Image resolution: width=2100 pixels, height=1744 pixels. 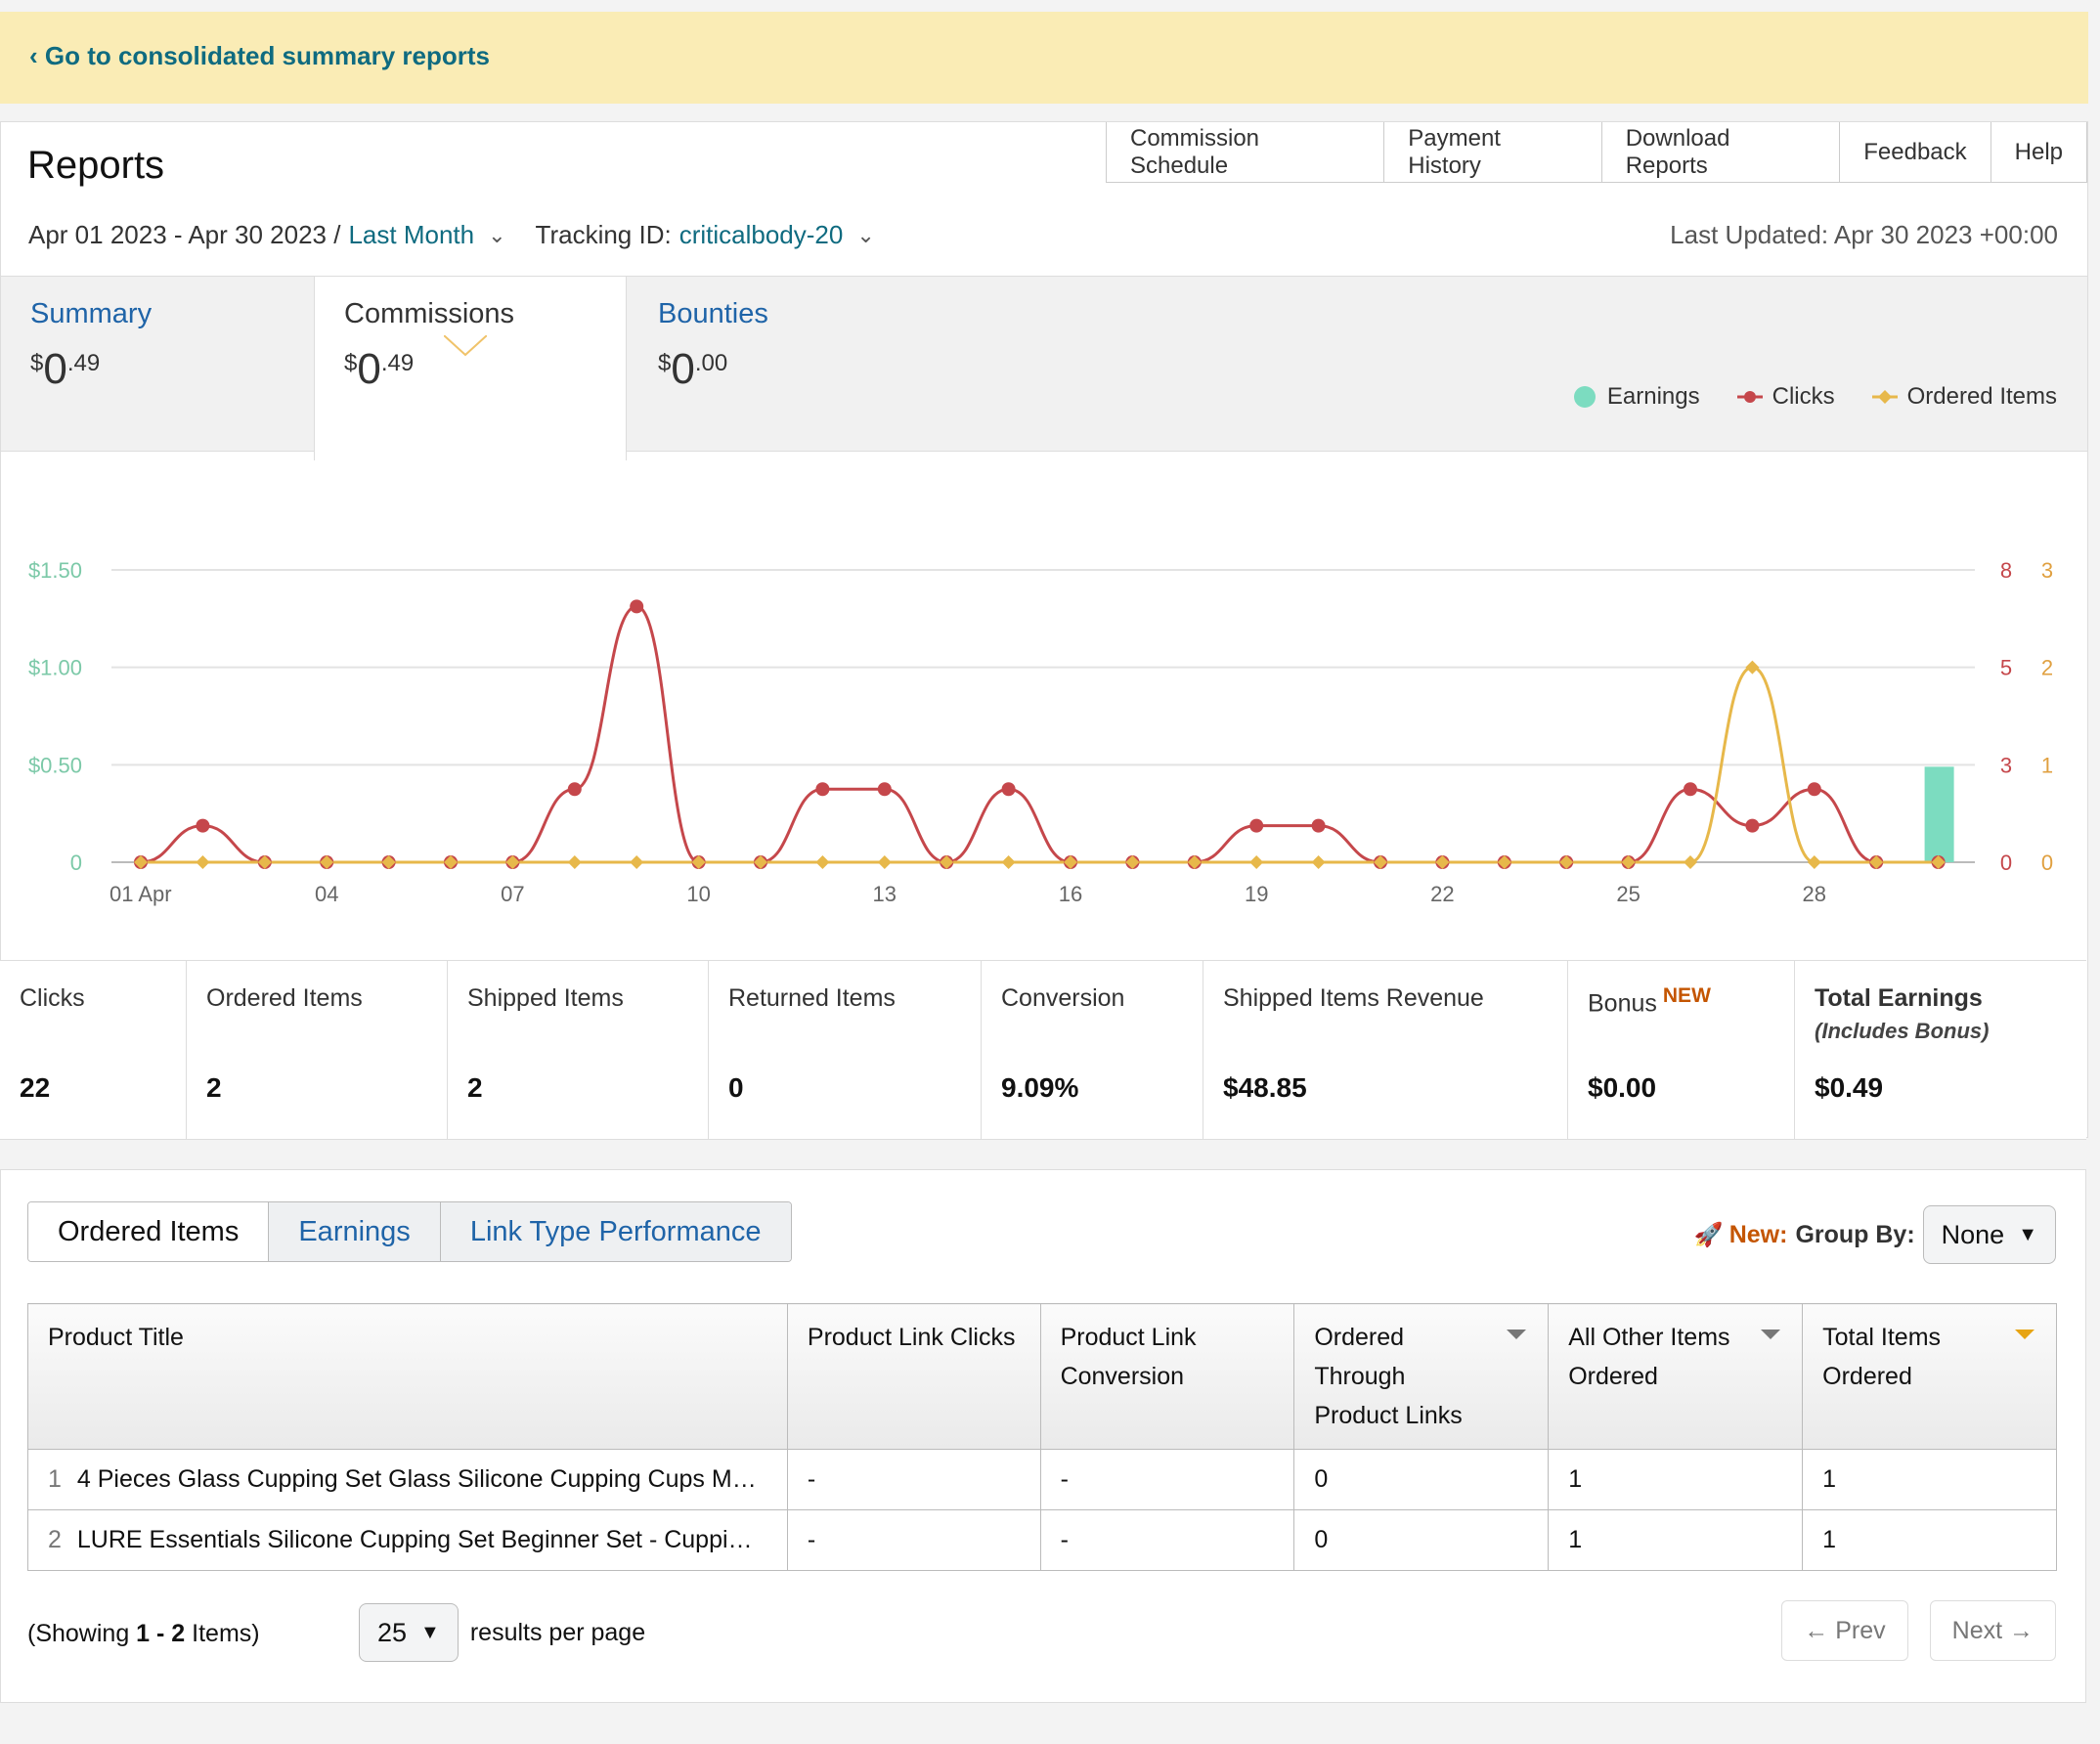 I want to click on x-tick-label: 10, so click(x=698, y=894).